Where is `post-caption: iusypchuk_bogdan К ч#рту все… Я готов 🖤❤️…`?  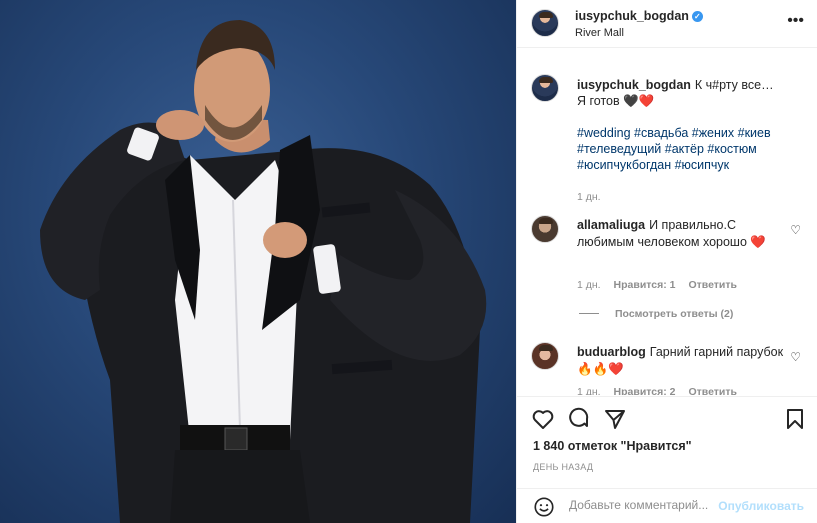
post-caption: iusypchuk_bogdan К ч#рту все… Я готов 🖤❤️… is located at coordinates (689, 141).